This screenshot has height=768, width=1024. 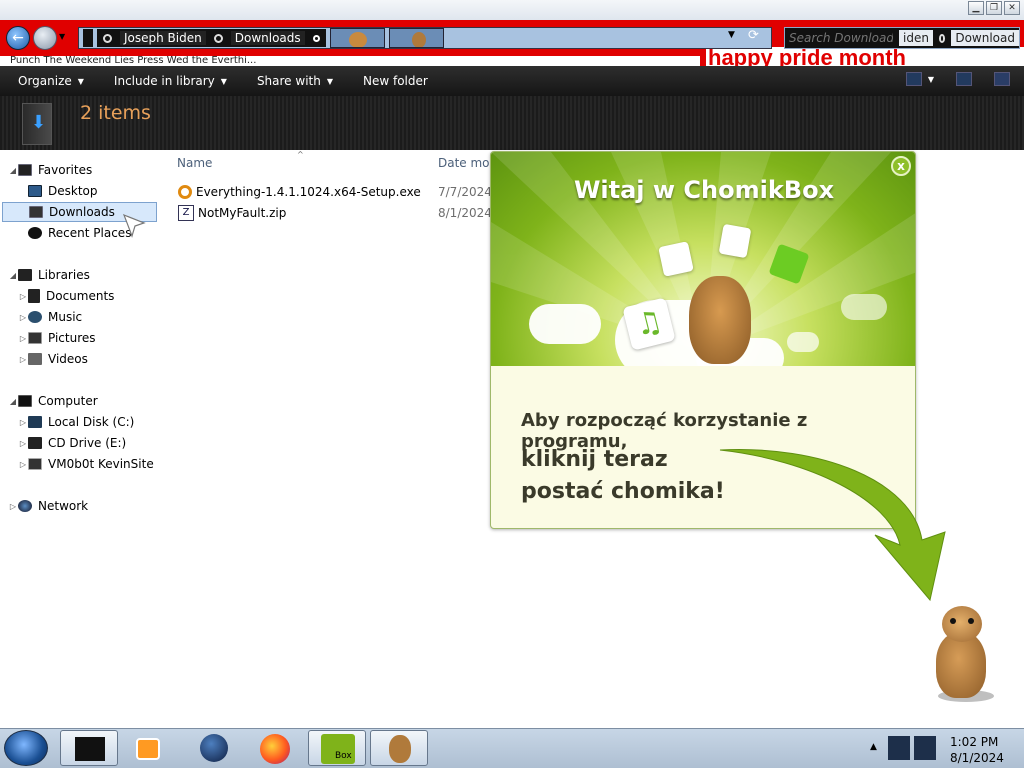 I want to click on item-count: 2 items, so click(x=115, y=113).